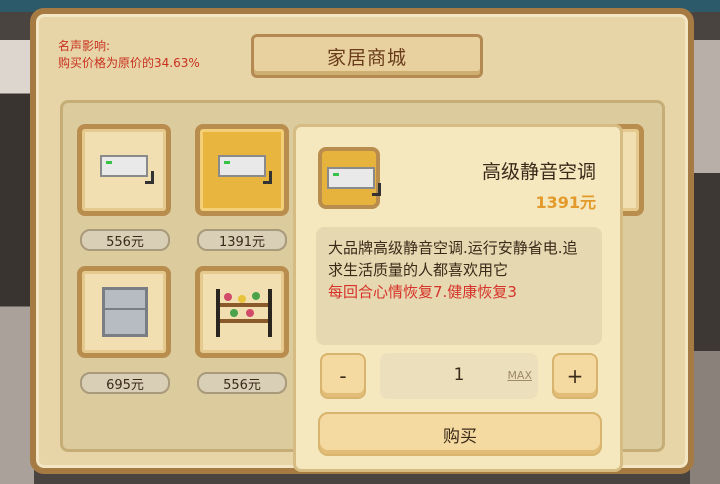 The image size is (720, 484). Describe the element at coordinates (422, 292) in the screenshot. I see `item-effect: 每回合心情恢复7.健康恢复3` at that location.